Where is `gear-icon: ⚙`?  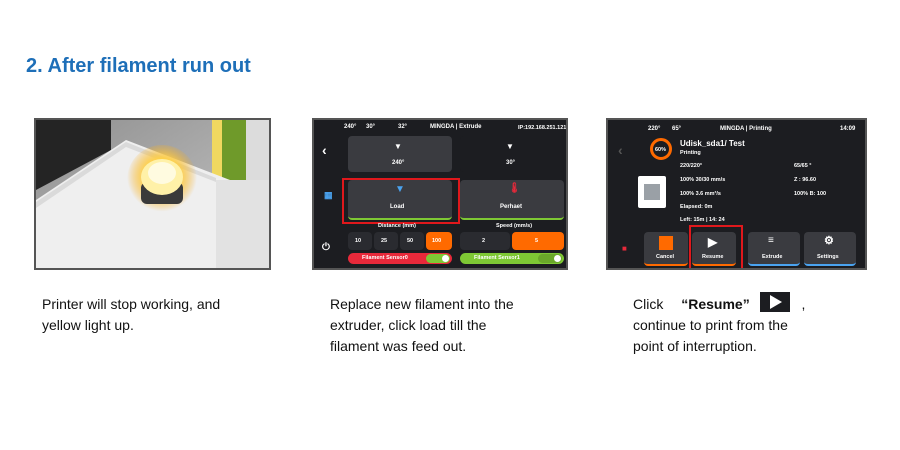
gear-icon: ⚙ is located at coordinates (829, 241).